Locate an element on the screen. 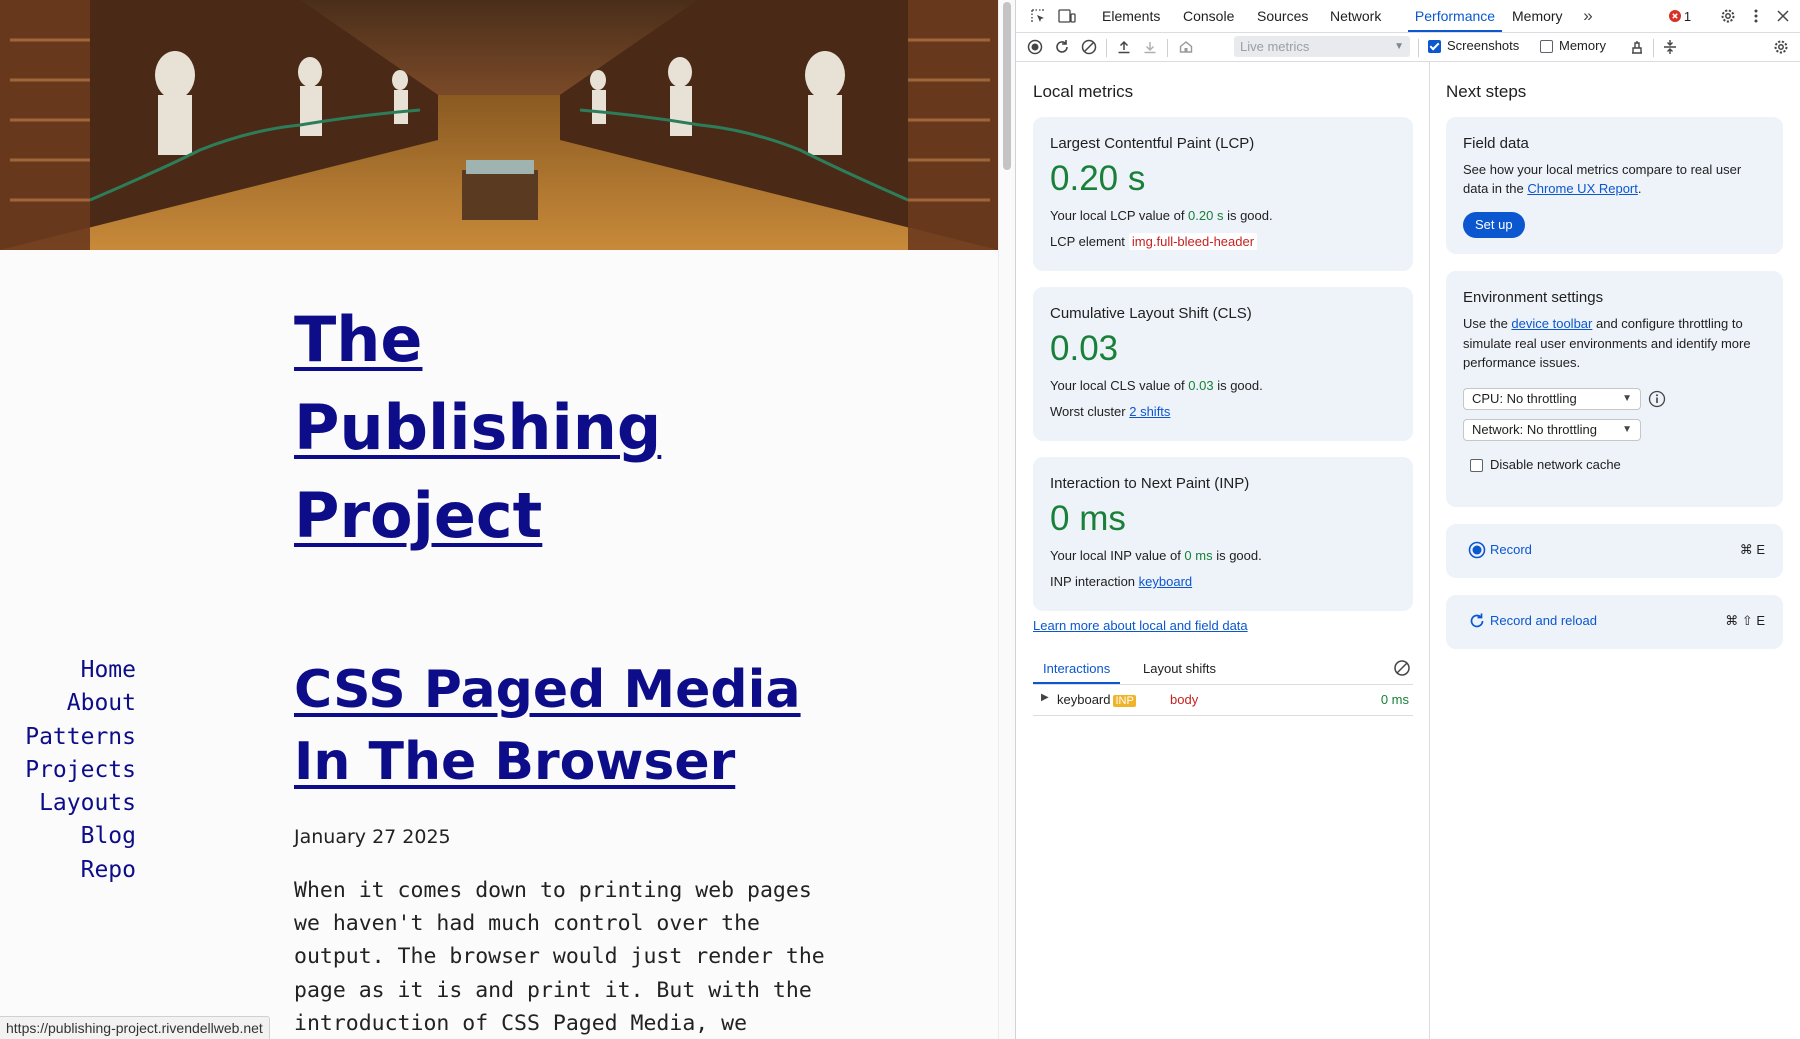  post-title: CSS Paged Media In The Browser is located at coordinates (574, 726).